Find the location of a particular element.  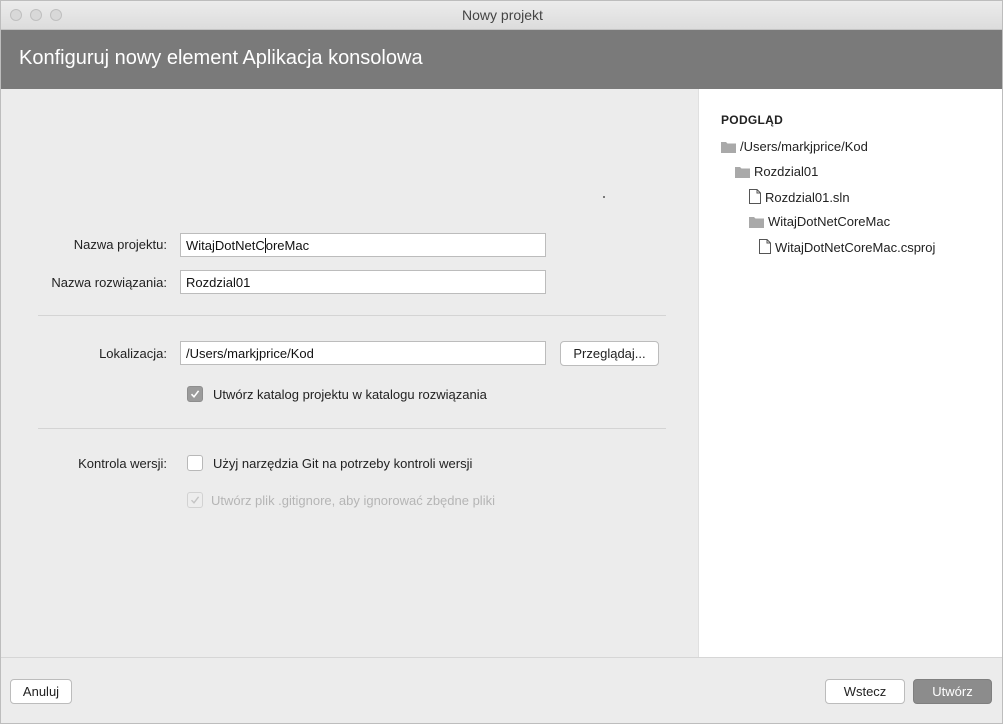

tree-item-project-file: WitajDotNetCoreMac.csproj is located at coordinates (847, 248).